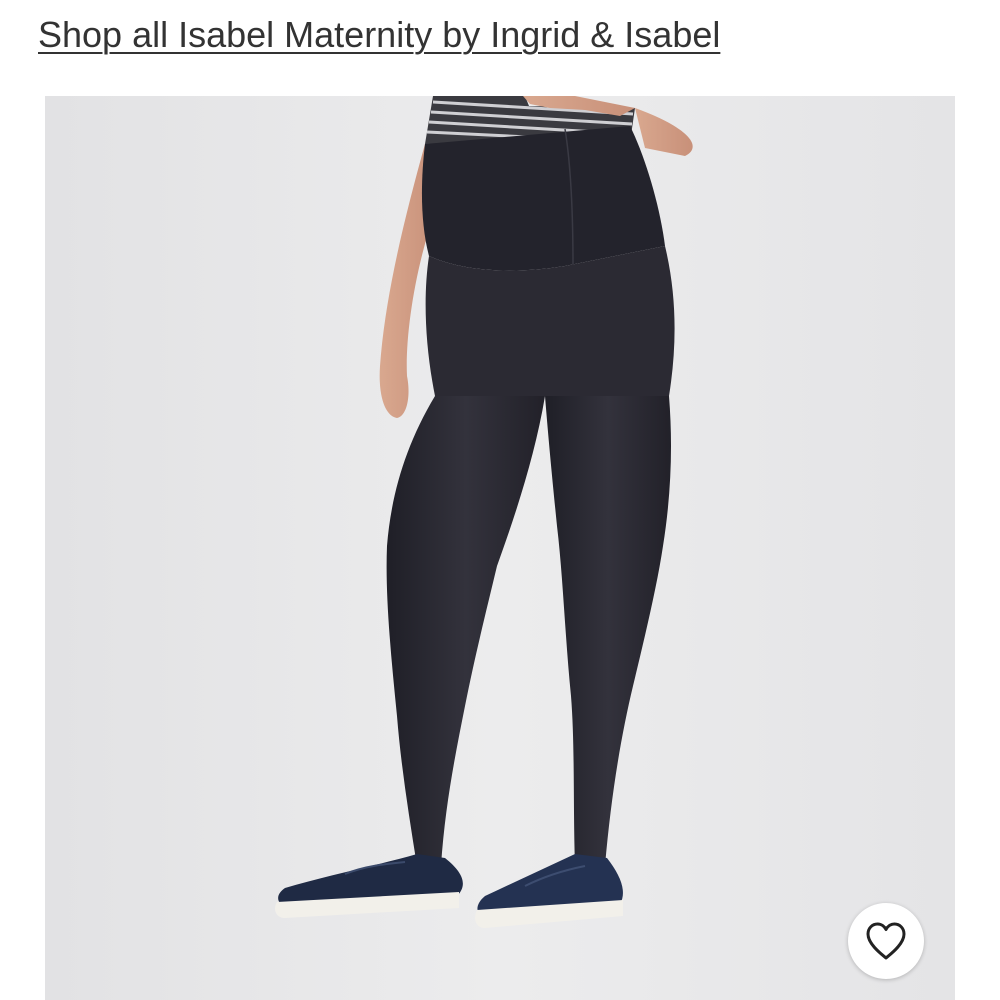  I want to click on heart-icon, so click(886, 941).